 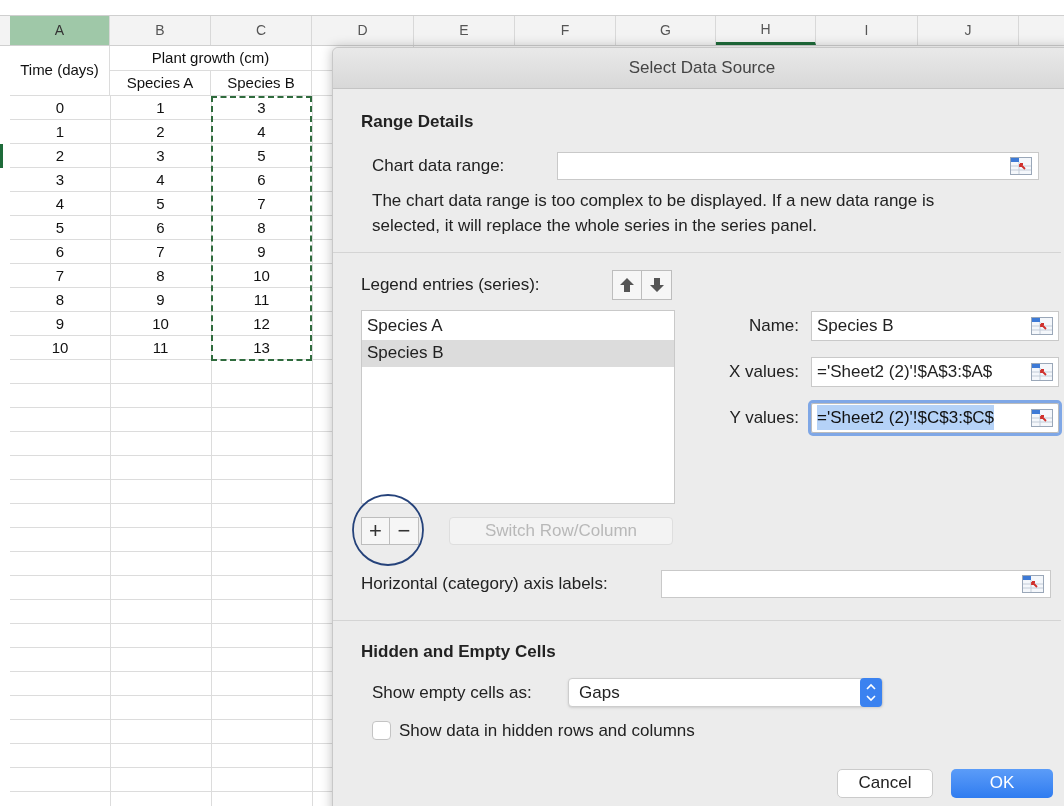 I want to click on table-cell-text: 13, so click(x=261, y=347).